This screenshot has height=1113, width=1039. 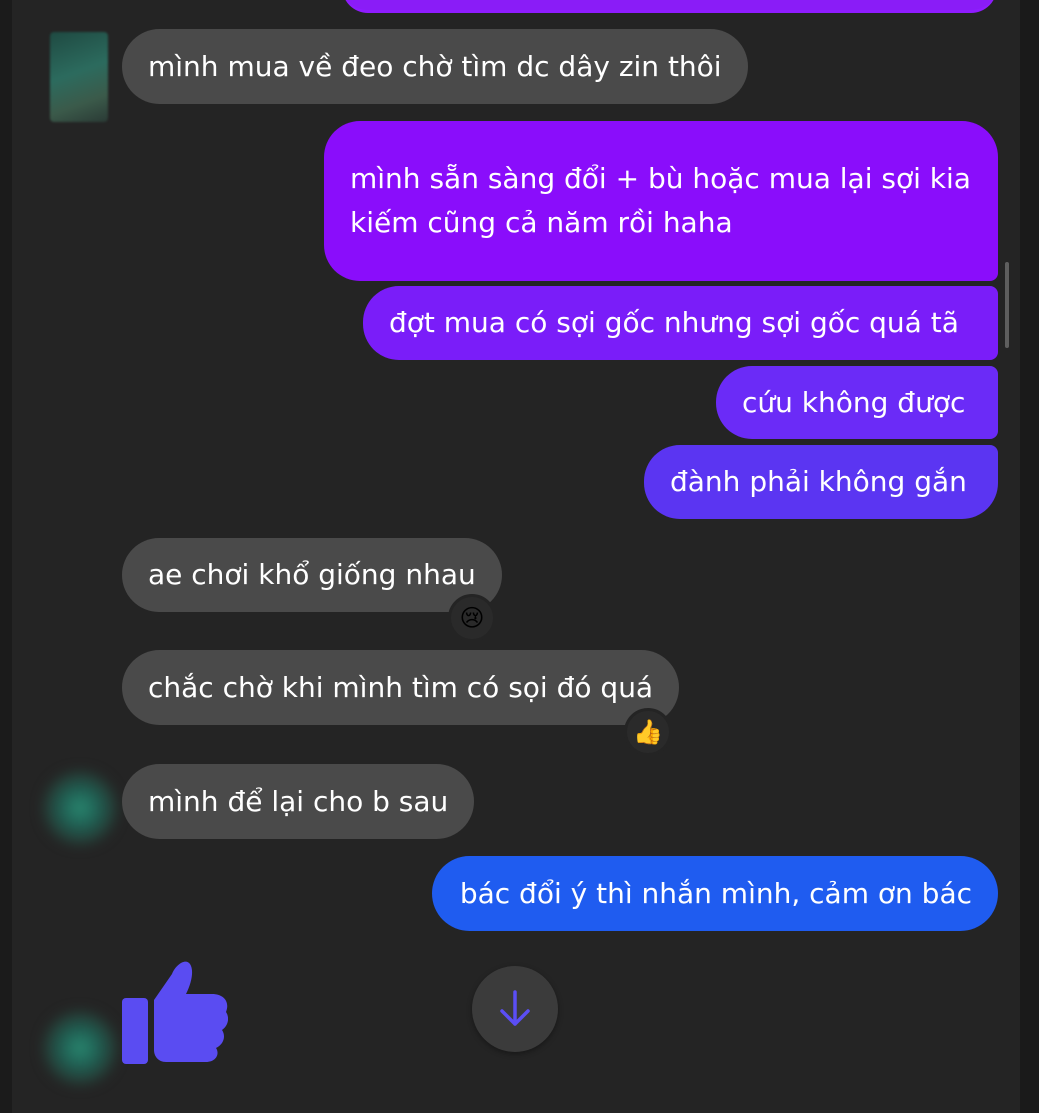 I want to click on message-text: cứu không được, so click(x=854, y=402).